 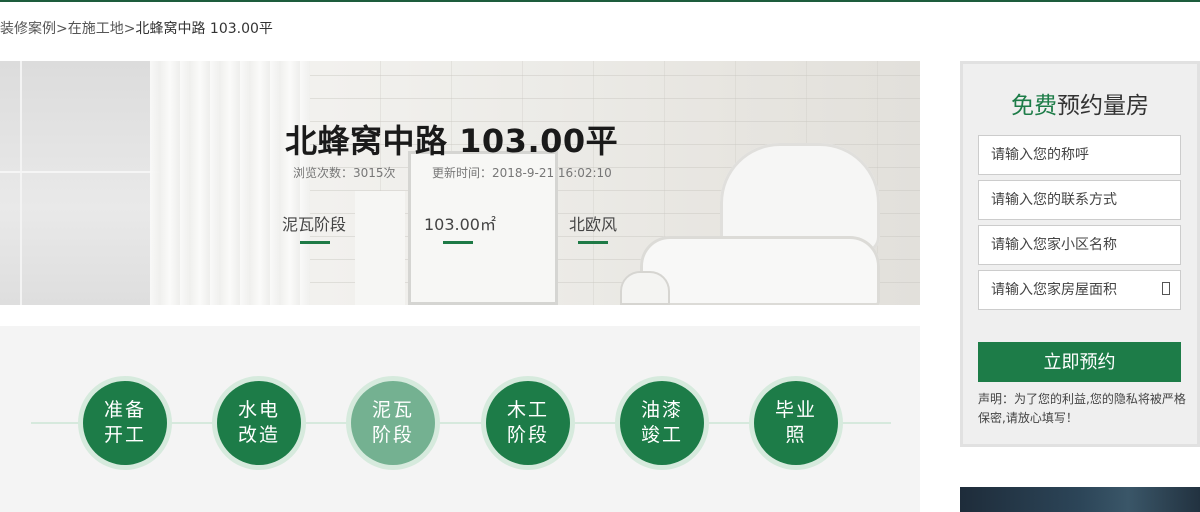 What do you see at coordinates (1080, 499) in the screenshot?
I see `side-banner-image` at bounding box center [1080, 499].